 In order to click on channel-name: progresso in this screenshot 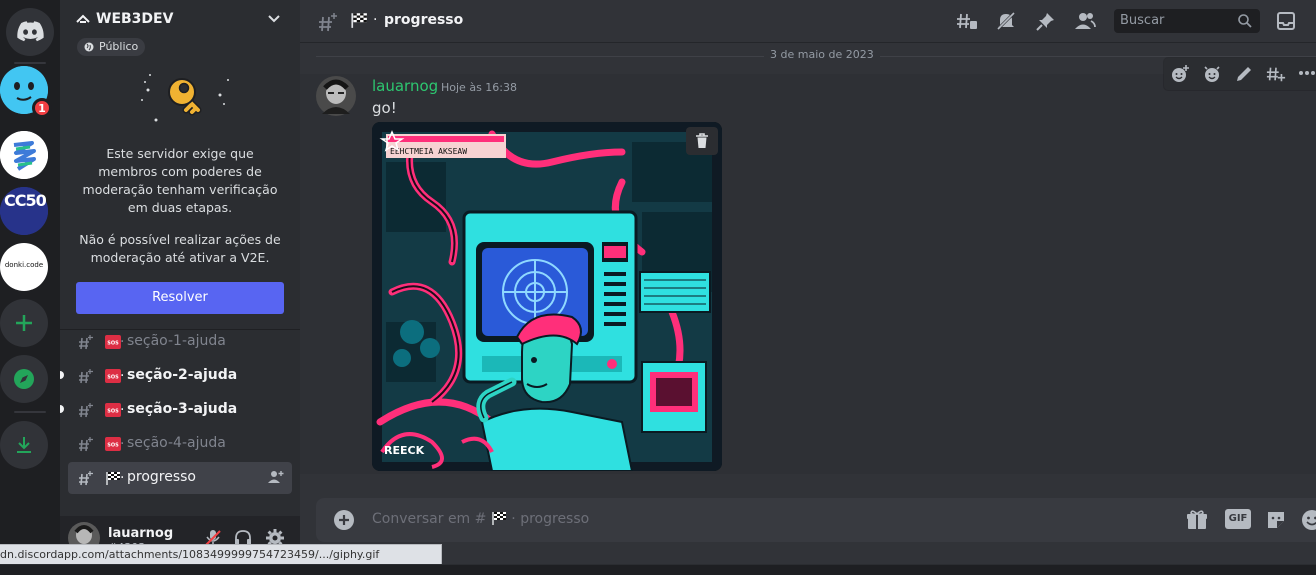, I will do `click(162, 477)`.